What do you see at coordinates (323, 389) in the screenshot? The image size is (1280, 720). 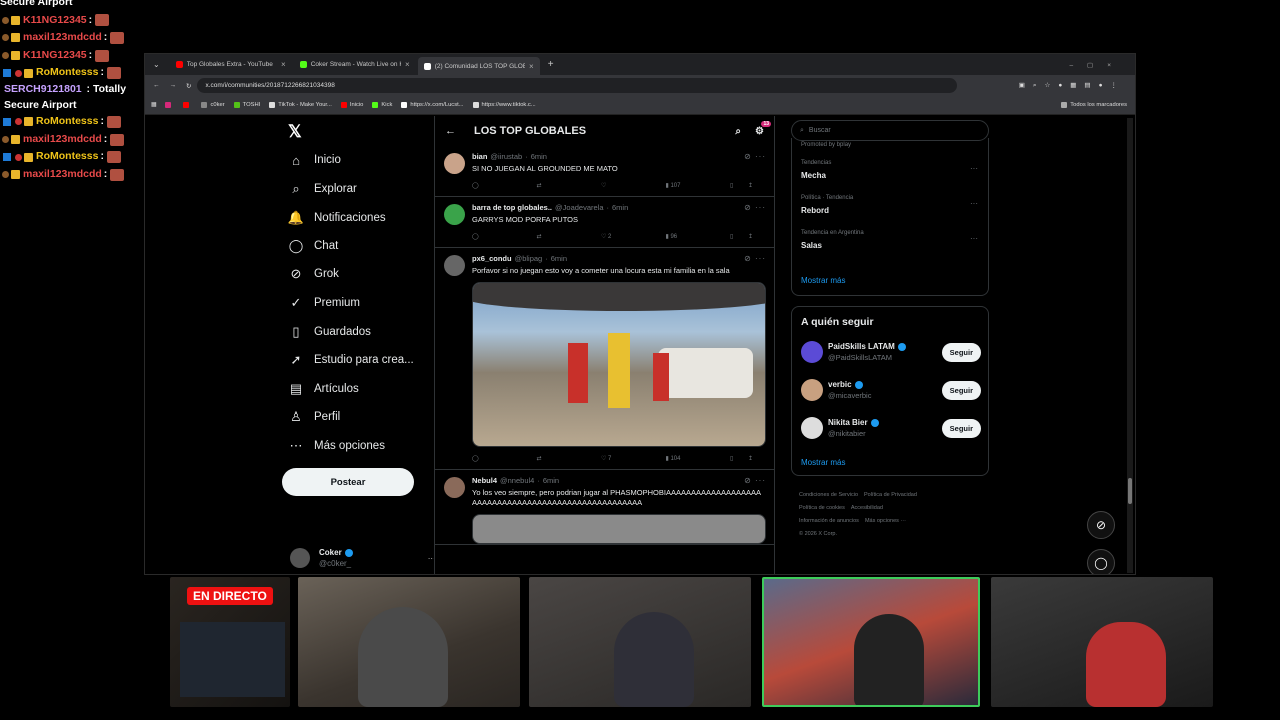 I see `nav-item-artículos: ▤ Artículos` at bounding box center [323, 389].